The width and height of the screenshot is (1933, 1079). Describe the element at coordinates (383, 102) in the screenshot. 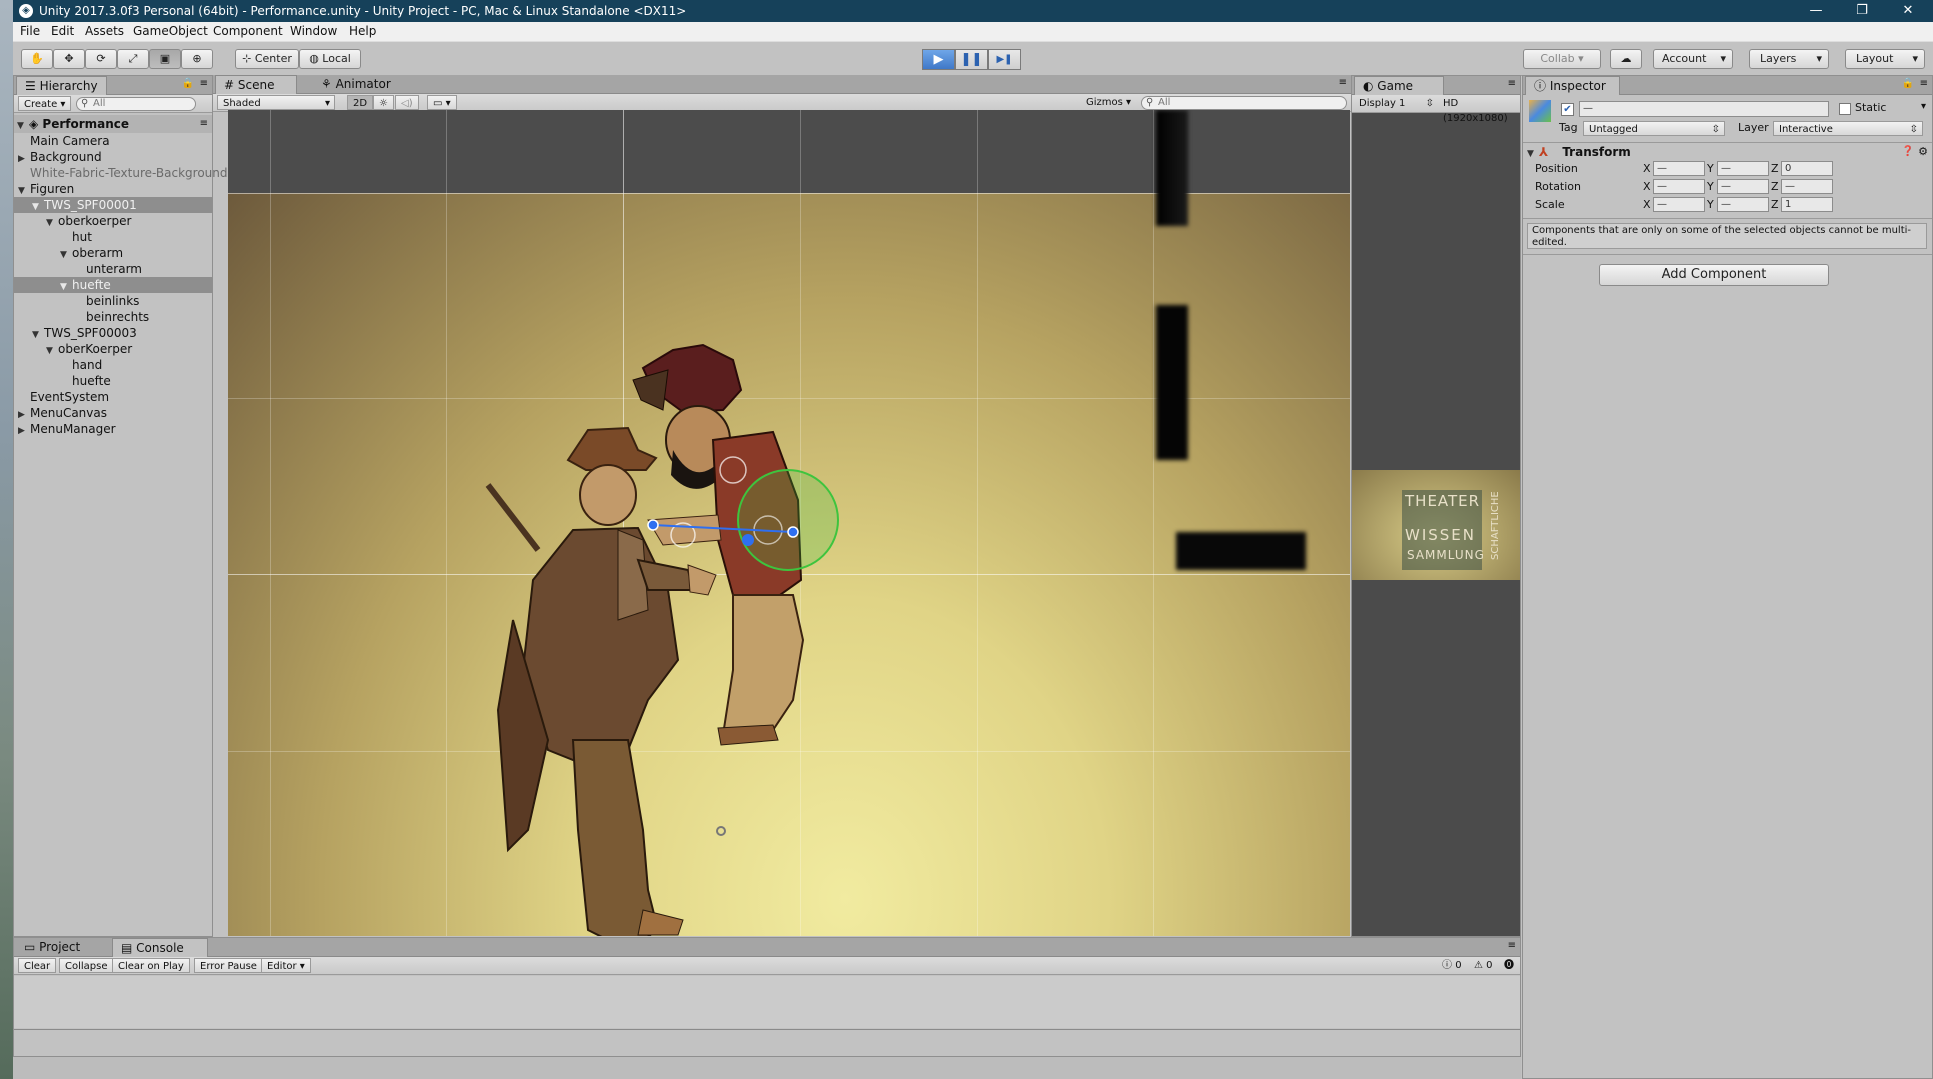

I see `lighting-icon: ☼` at that location.